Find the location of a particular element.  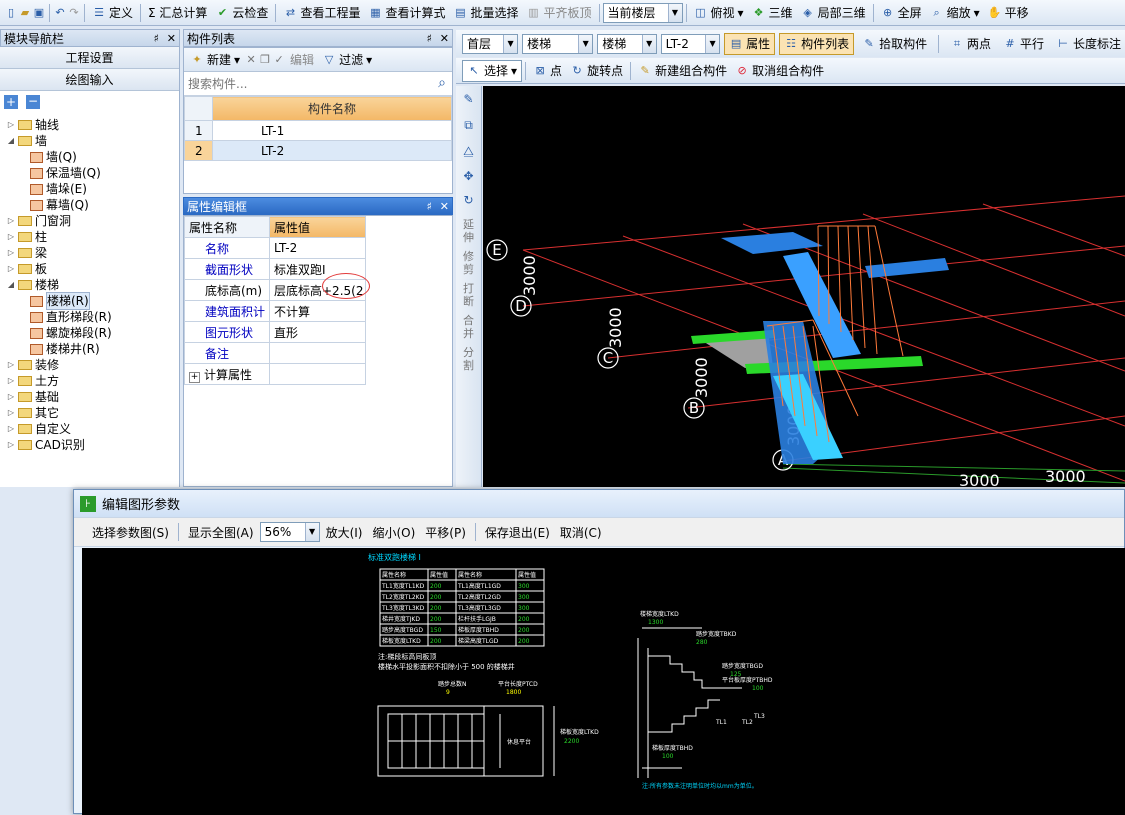

undo-icon: ↶ is located at coordinates (60, 13).